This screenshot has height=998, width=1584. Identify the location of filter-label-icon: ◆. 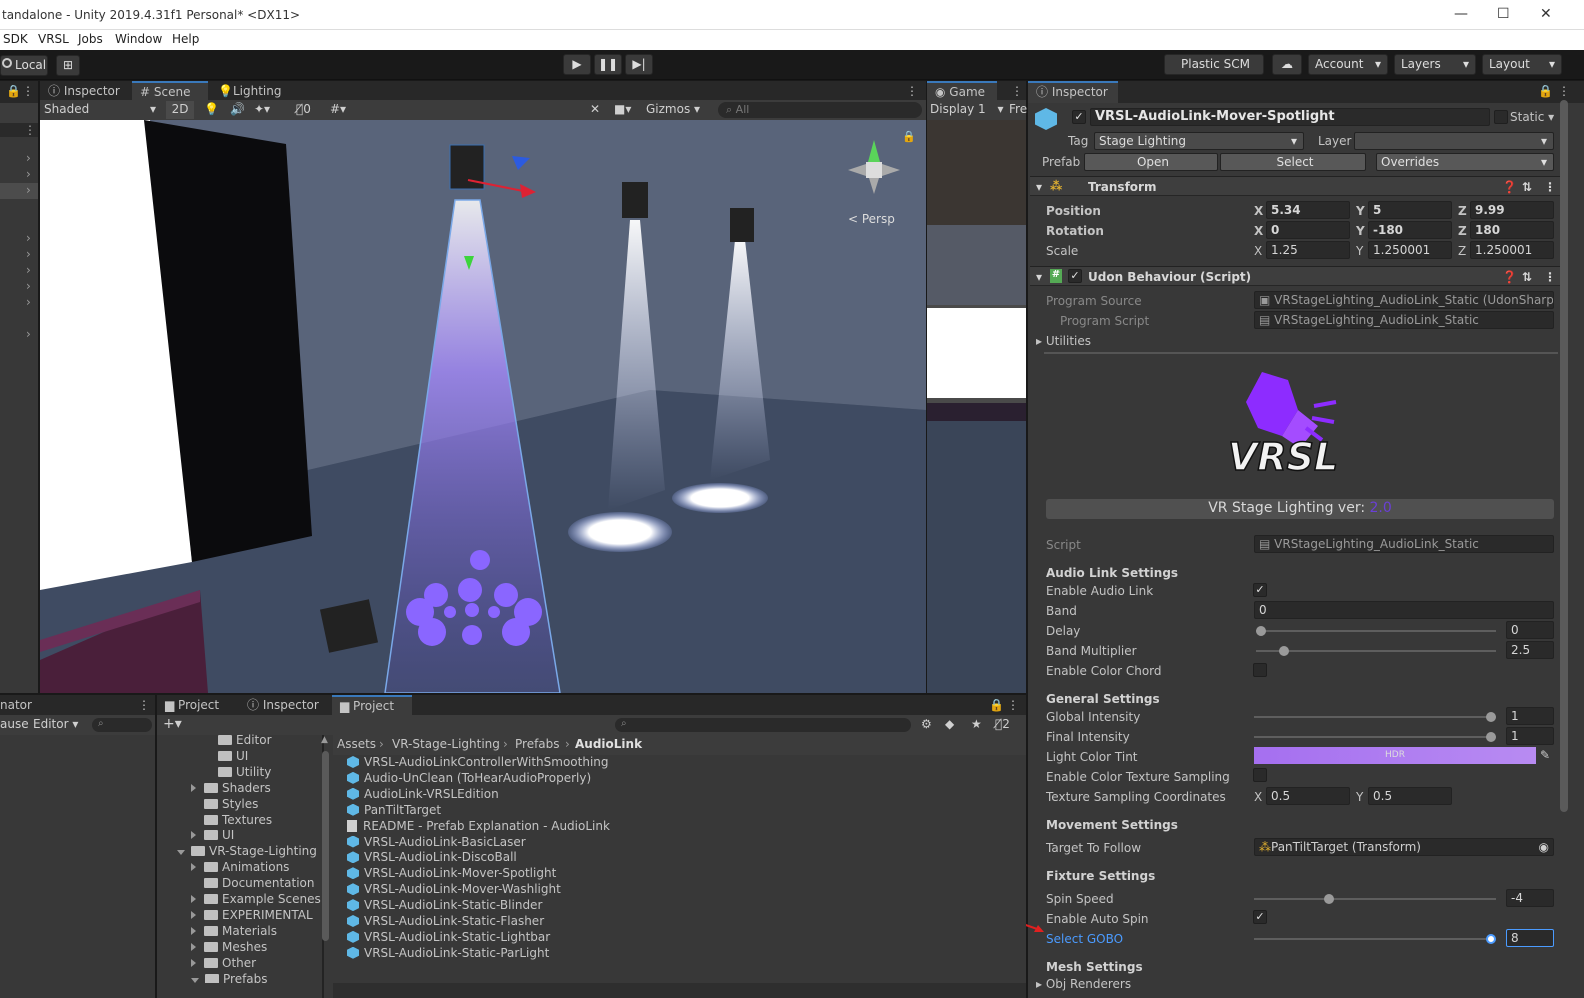
(949, 725).